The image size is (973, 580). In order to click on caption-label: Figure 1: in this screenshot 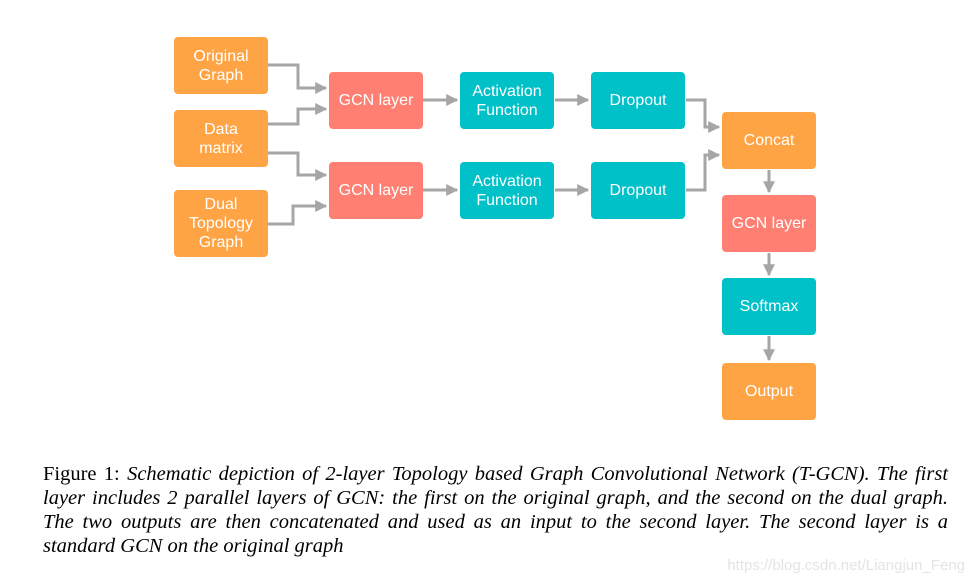, I will do `click(81, 474)`.